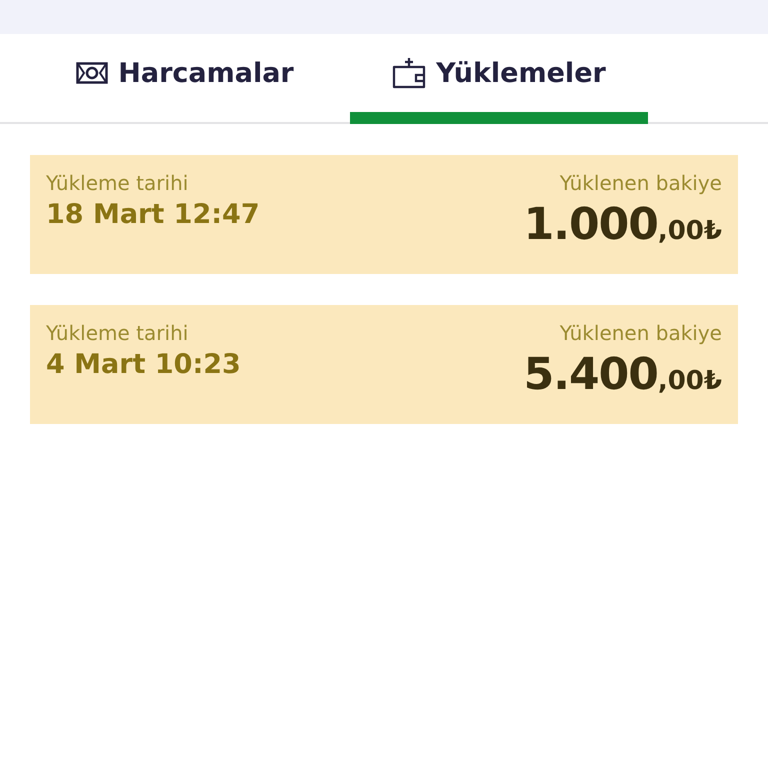  I want to click on amount-text: 5.400,00₺, so click(623, 374).